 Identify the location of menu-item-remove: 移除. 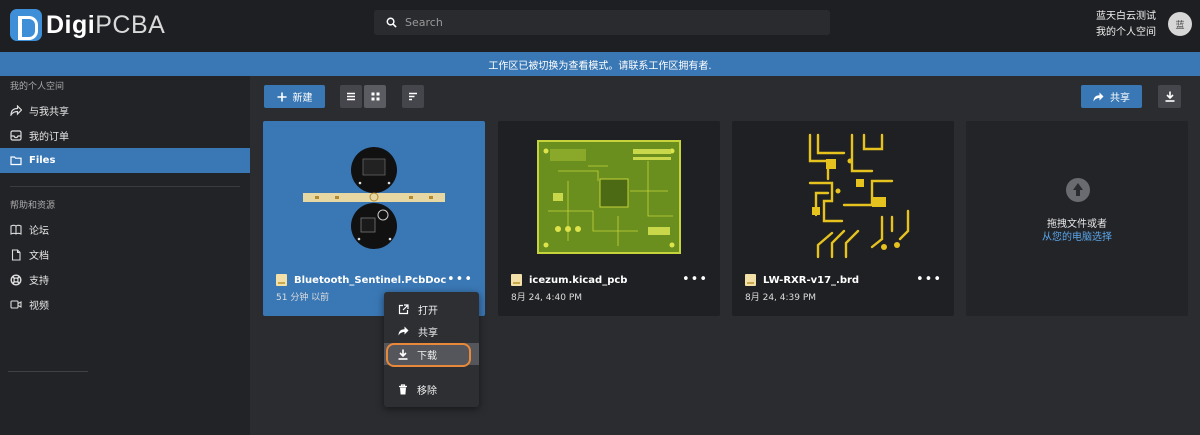
(431, 389).